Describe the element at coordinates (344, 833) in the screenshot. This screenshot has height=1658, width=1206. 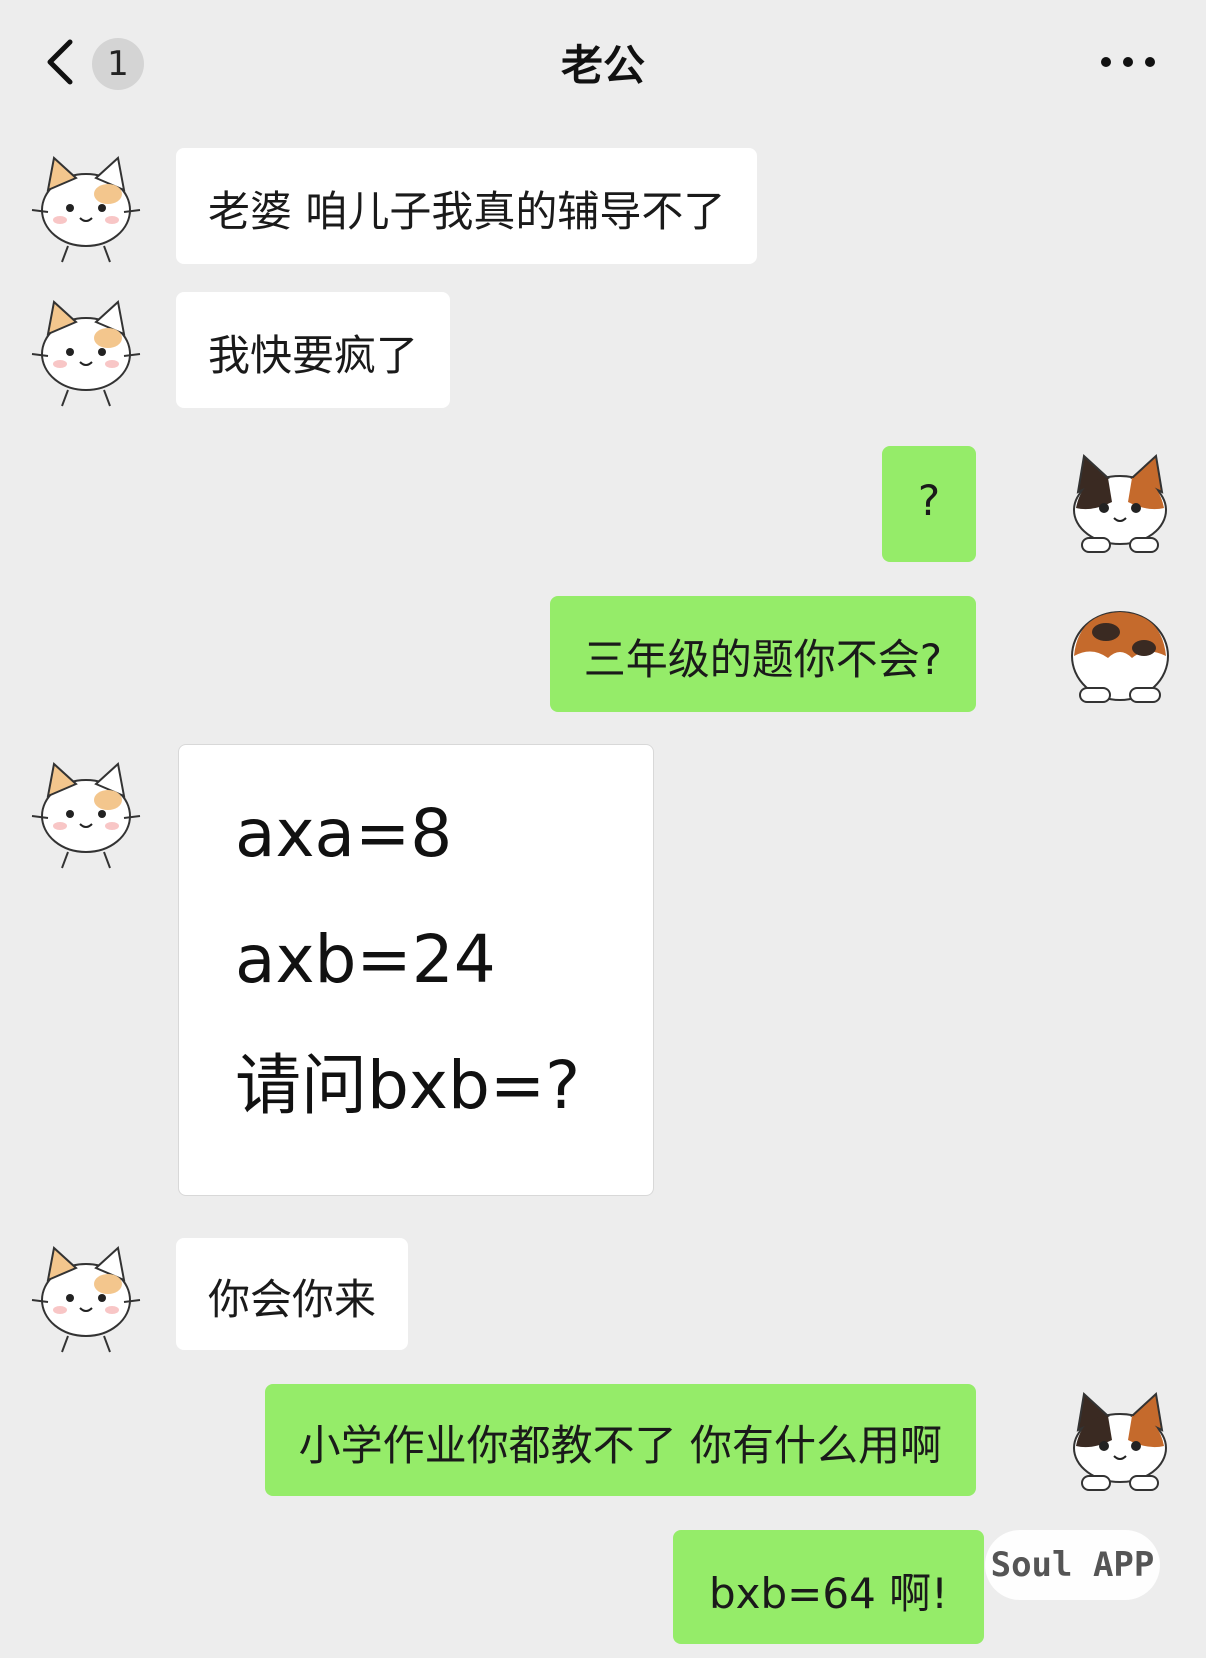
I see `math-line: axa=8` at that location.